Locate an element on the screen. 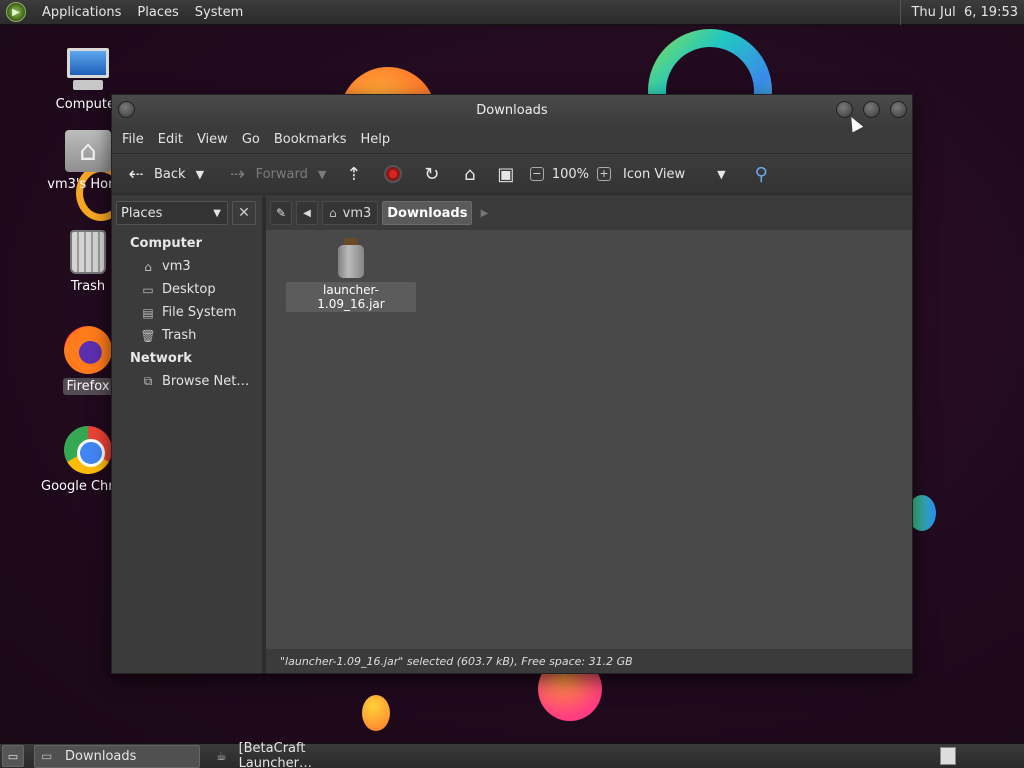 The width and height of the screenshot is (1024, 768). chevron-right-icon: ▶ is located at coordinates (484, 213).